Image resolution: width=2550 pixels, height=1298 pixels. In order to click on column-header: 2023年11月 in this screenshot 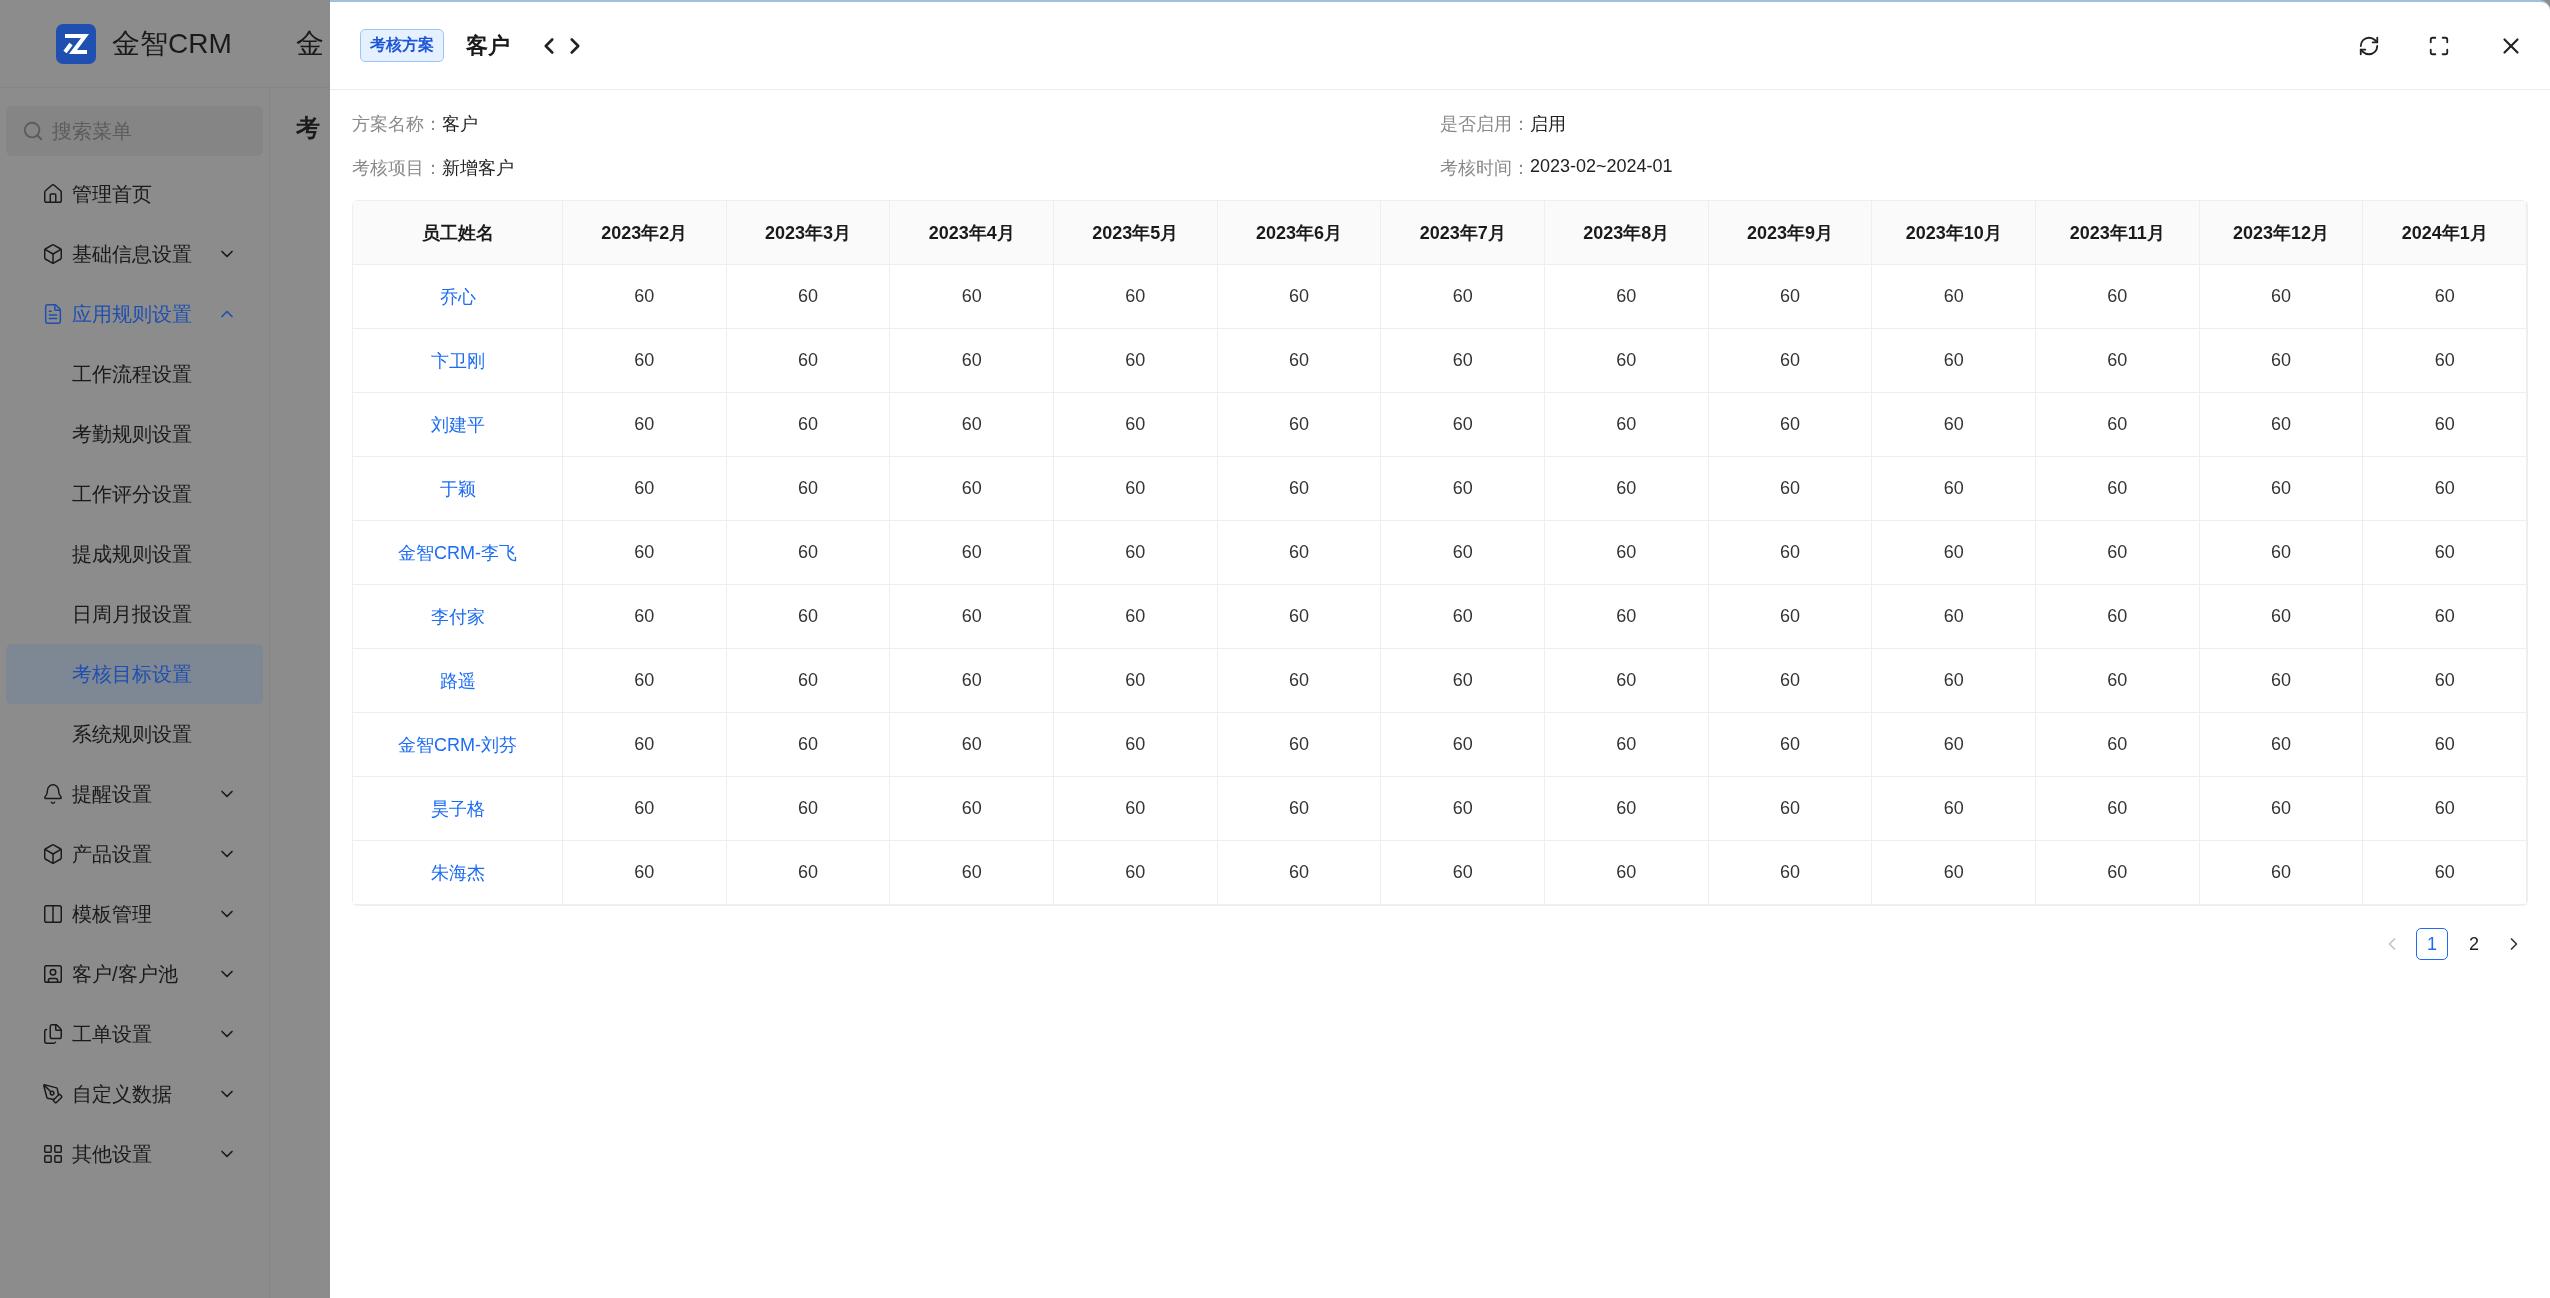, I will do `click(2118, 233)`.